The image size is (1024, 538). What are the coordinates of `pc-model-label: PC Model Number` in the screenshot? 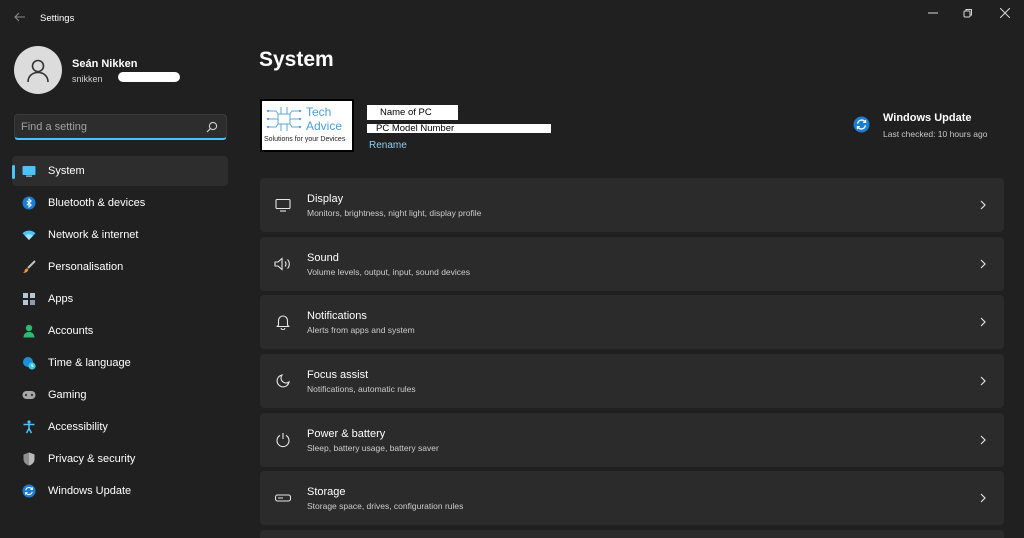 It's located at (459, 128).